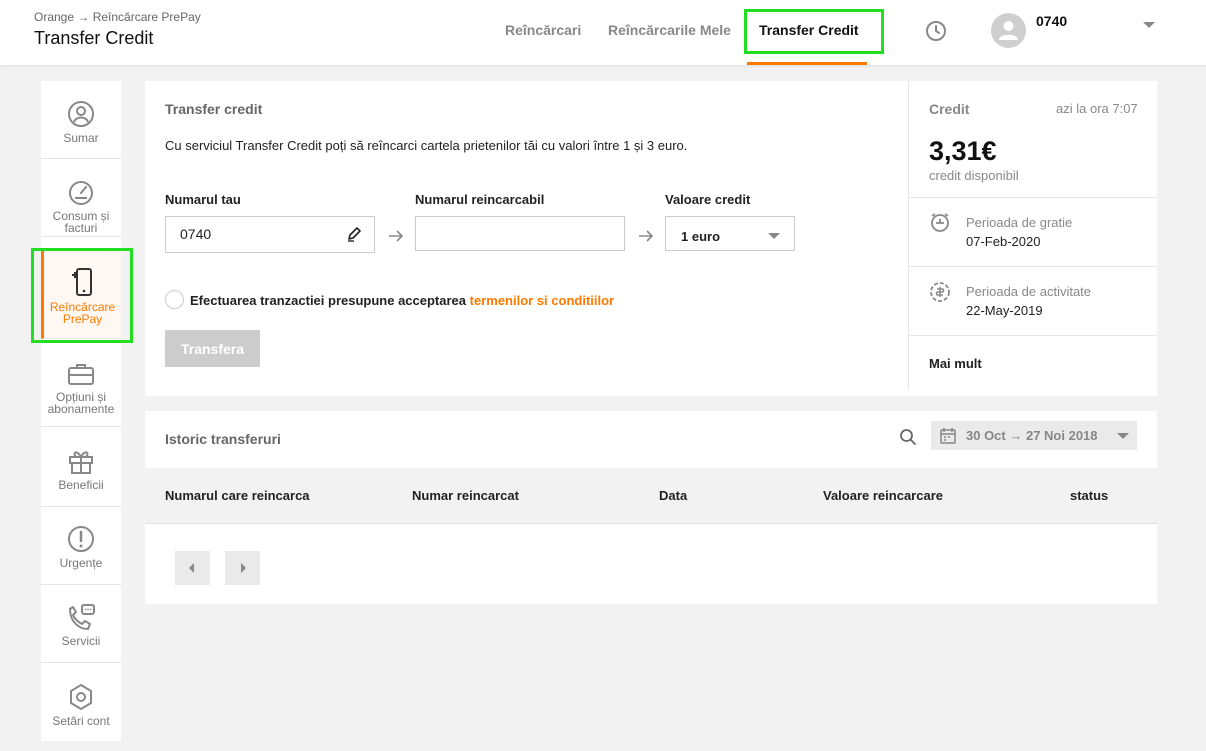  What do you see at coordinates (212, 348) in the screenshot?
I see `transfer-button: Transfera` at bounding box center [212, 348].